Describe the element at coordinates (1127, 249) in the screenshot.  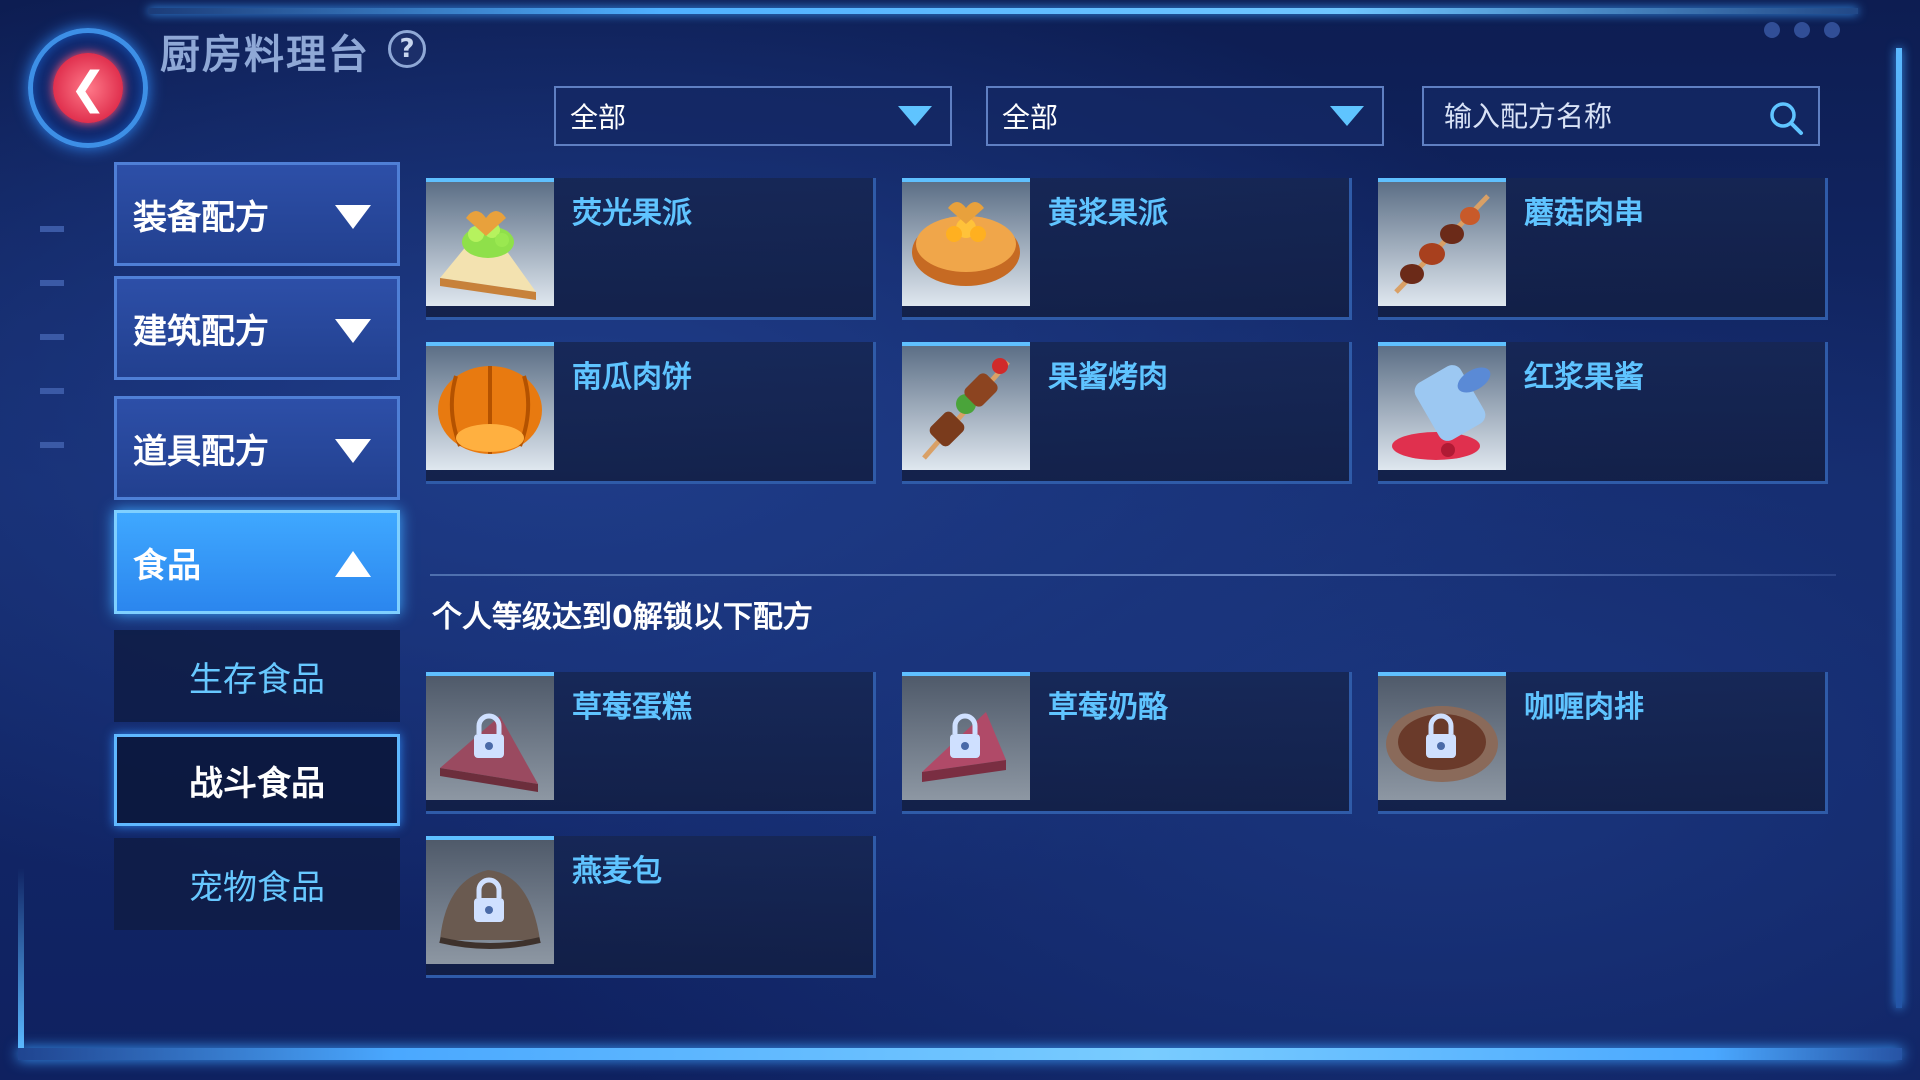
I see `recipe-card: 黄浆果派` at that location.